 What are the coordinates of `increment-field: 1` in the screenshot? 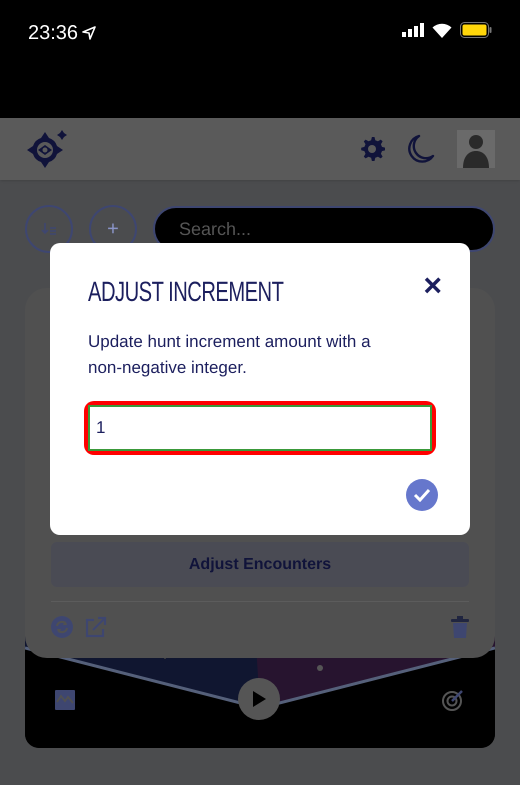 It's located at (260, 428).